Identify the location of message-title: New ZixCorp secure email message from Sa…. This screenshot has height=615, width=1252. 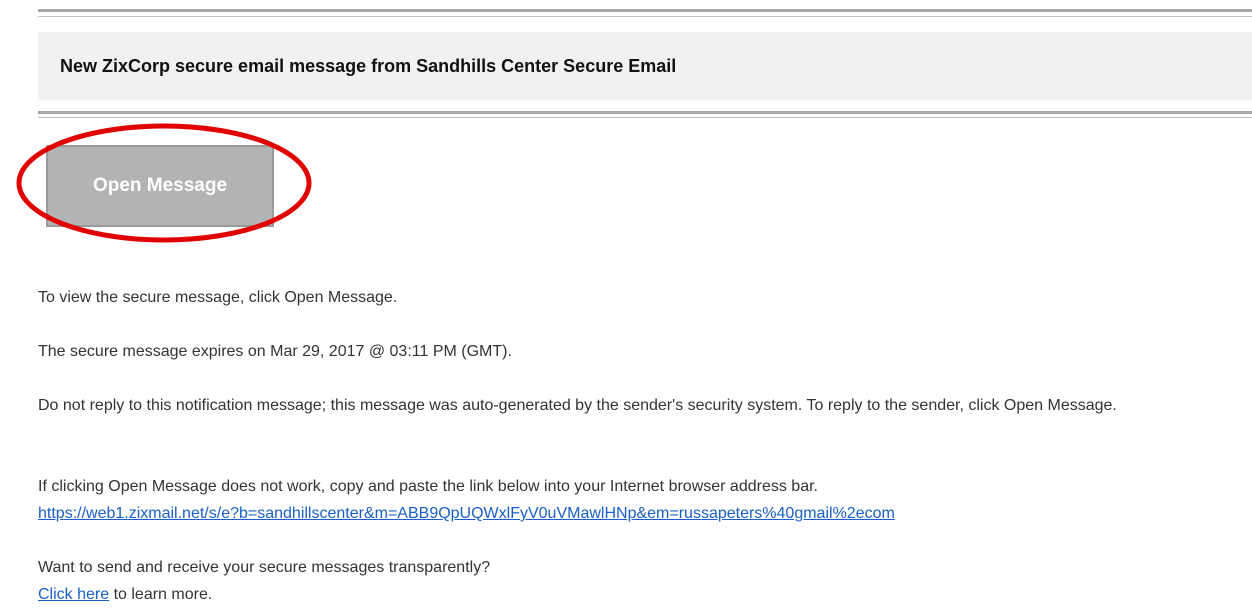
(368, 65).